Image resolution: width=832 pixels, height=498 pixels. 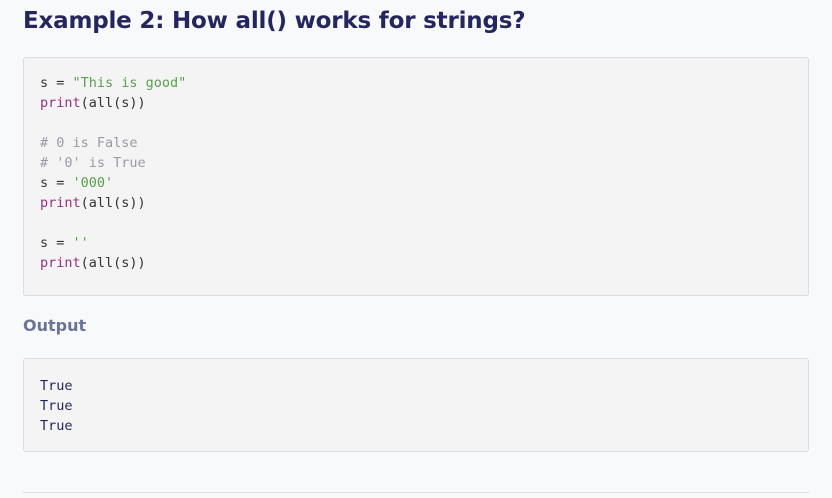 What do you see at coordinates (424, 143) in the screenshot?
I see `code-line: # 0 is False` at bounding box center [424, 143].